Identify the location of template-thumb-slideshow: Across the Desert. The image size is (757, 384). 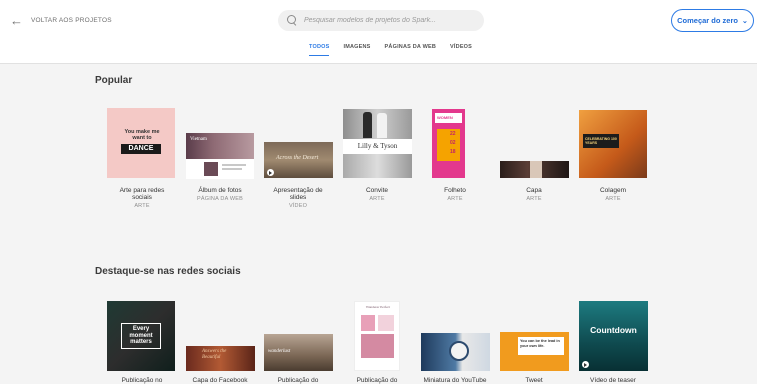
(298, 160).